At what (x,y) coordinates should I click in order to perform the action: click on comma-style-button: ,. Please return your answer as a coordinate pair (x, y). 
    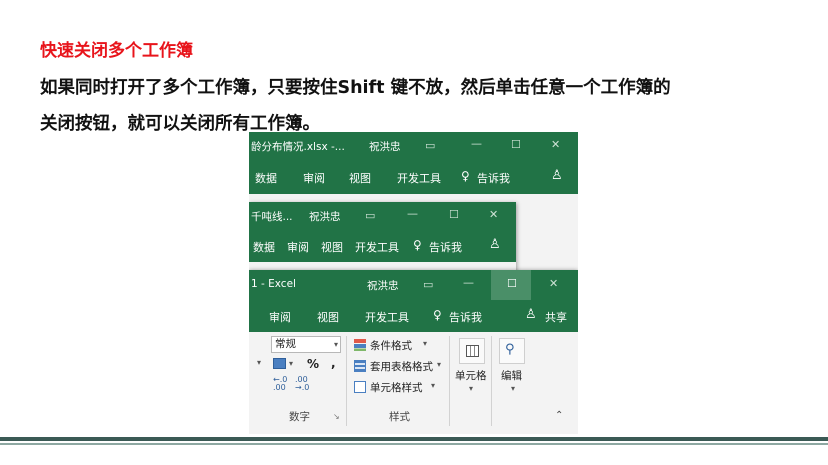
    Looking at the image, I should click on (333, 363).